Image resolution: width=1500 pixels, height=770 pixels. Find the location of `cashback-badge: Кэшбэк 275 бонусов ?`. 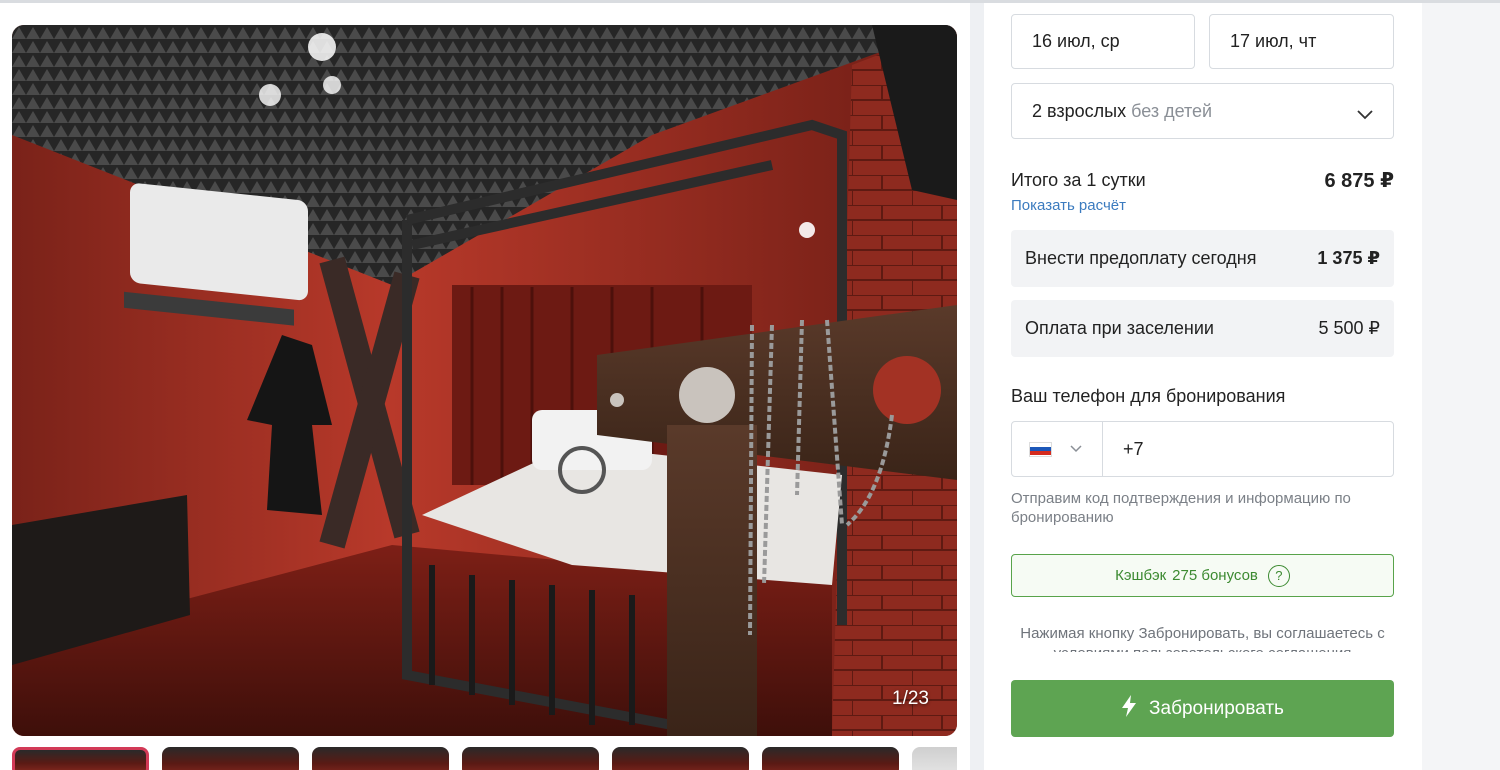

cashback-badge: Кэшбэк 275 бонусов ? is located at coordinates (1202, 575).